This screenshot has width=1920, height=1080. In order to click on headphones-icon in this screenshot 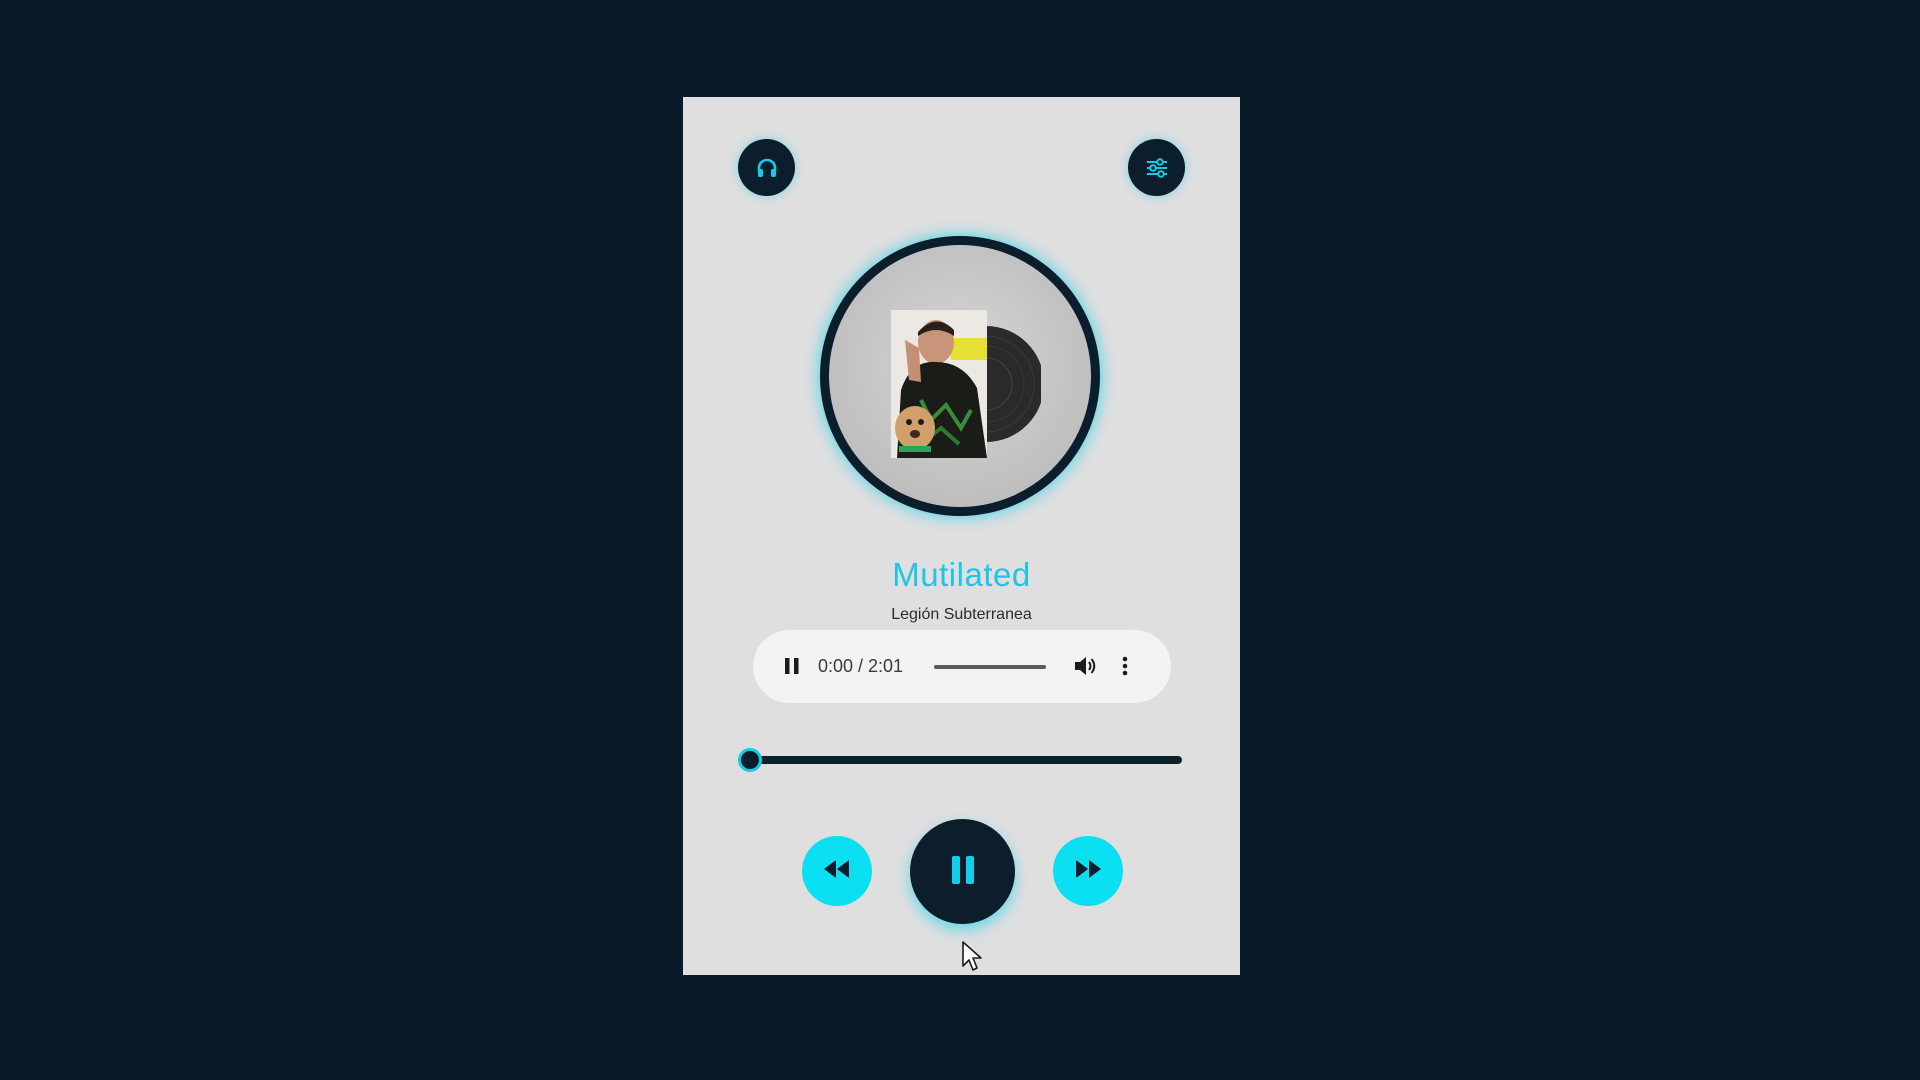, I will do `click(767, 168)`.